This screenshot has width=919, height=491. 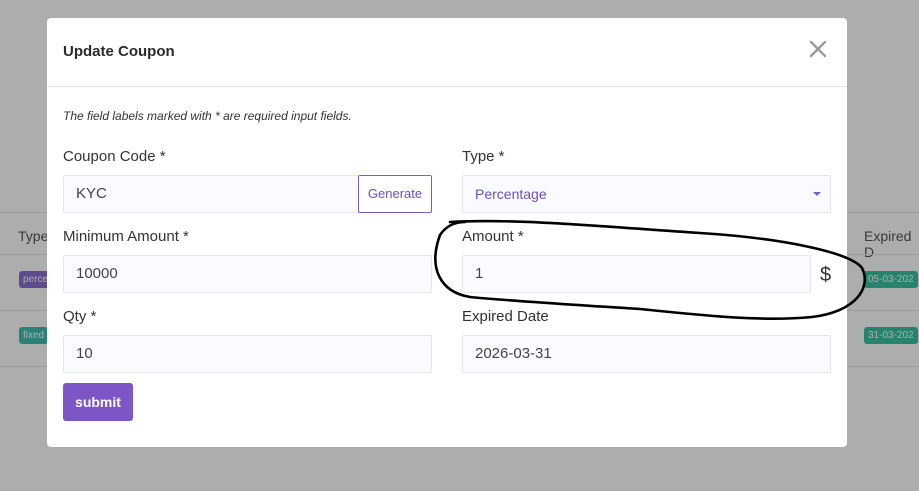 I want to click on expired-date-field, so click(x=646, y=354).